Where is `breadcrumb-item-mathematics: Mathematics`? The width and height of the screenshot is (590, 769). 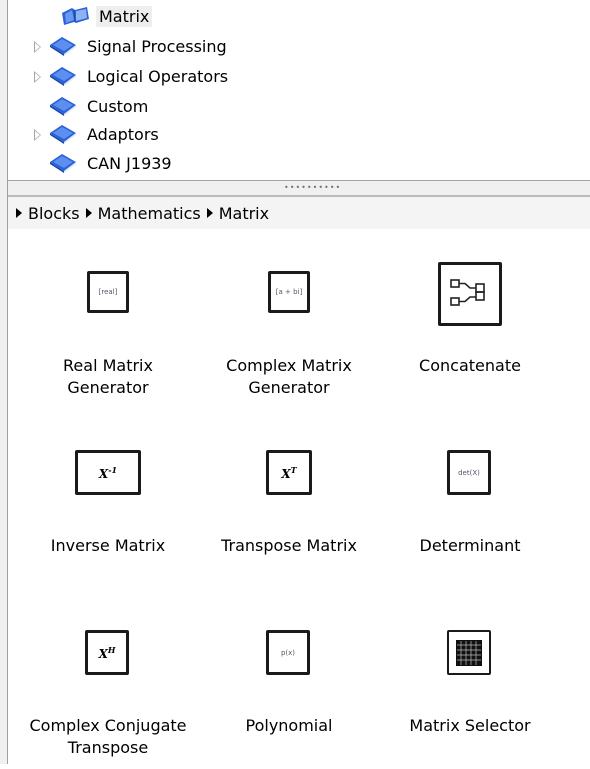
breadcrumb-item-mathematics: Mathematics is located at coordinates (149, 213).